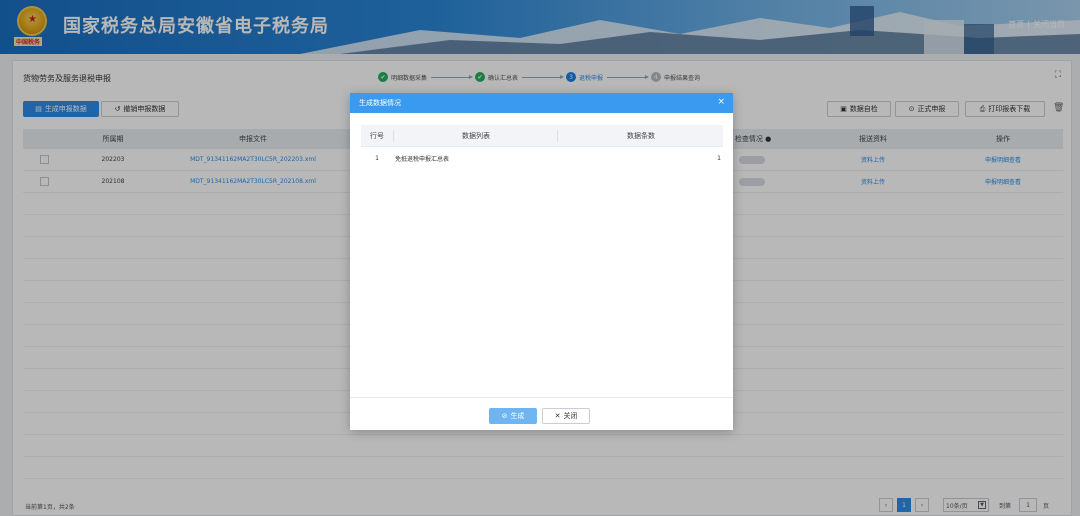 The width and height of the screenshot is (1080, 516). Describe the element at coordinates (541, 103) in the screenshot. I see `dialog-header: 生成数据情况 ×` at that location.